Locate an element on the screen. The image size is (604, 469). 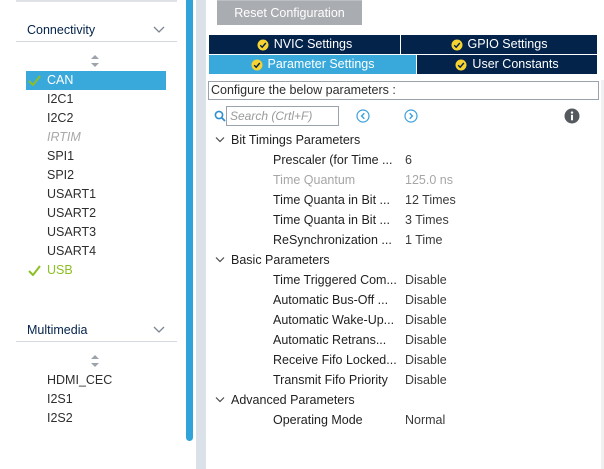
periph-label: I2C2 is located at coordinates (60, 118).